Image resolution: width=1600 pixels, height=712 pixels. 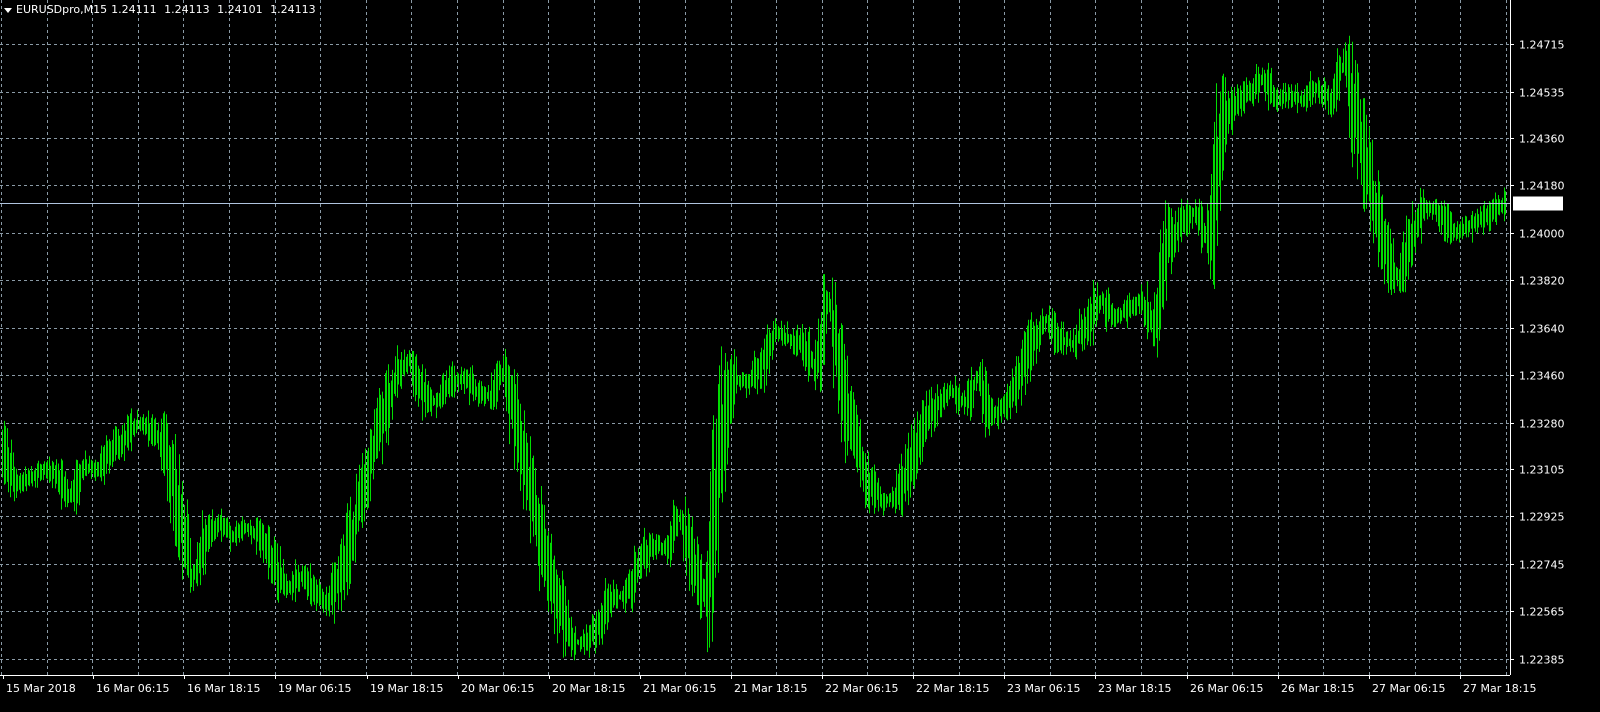 I want to click on price-tick-label: 1.23105, so click(x=1542, y=470).